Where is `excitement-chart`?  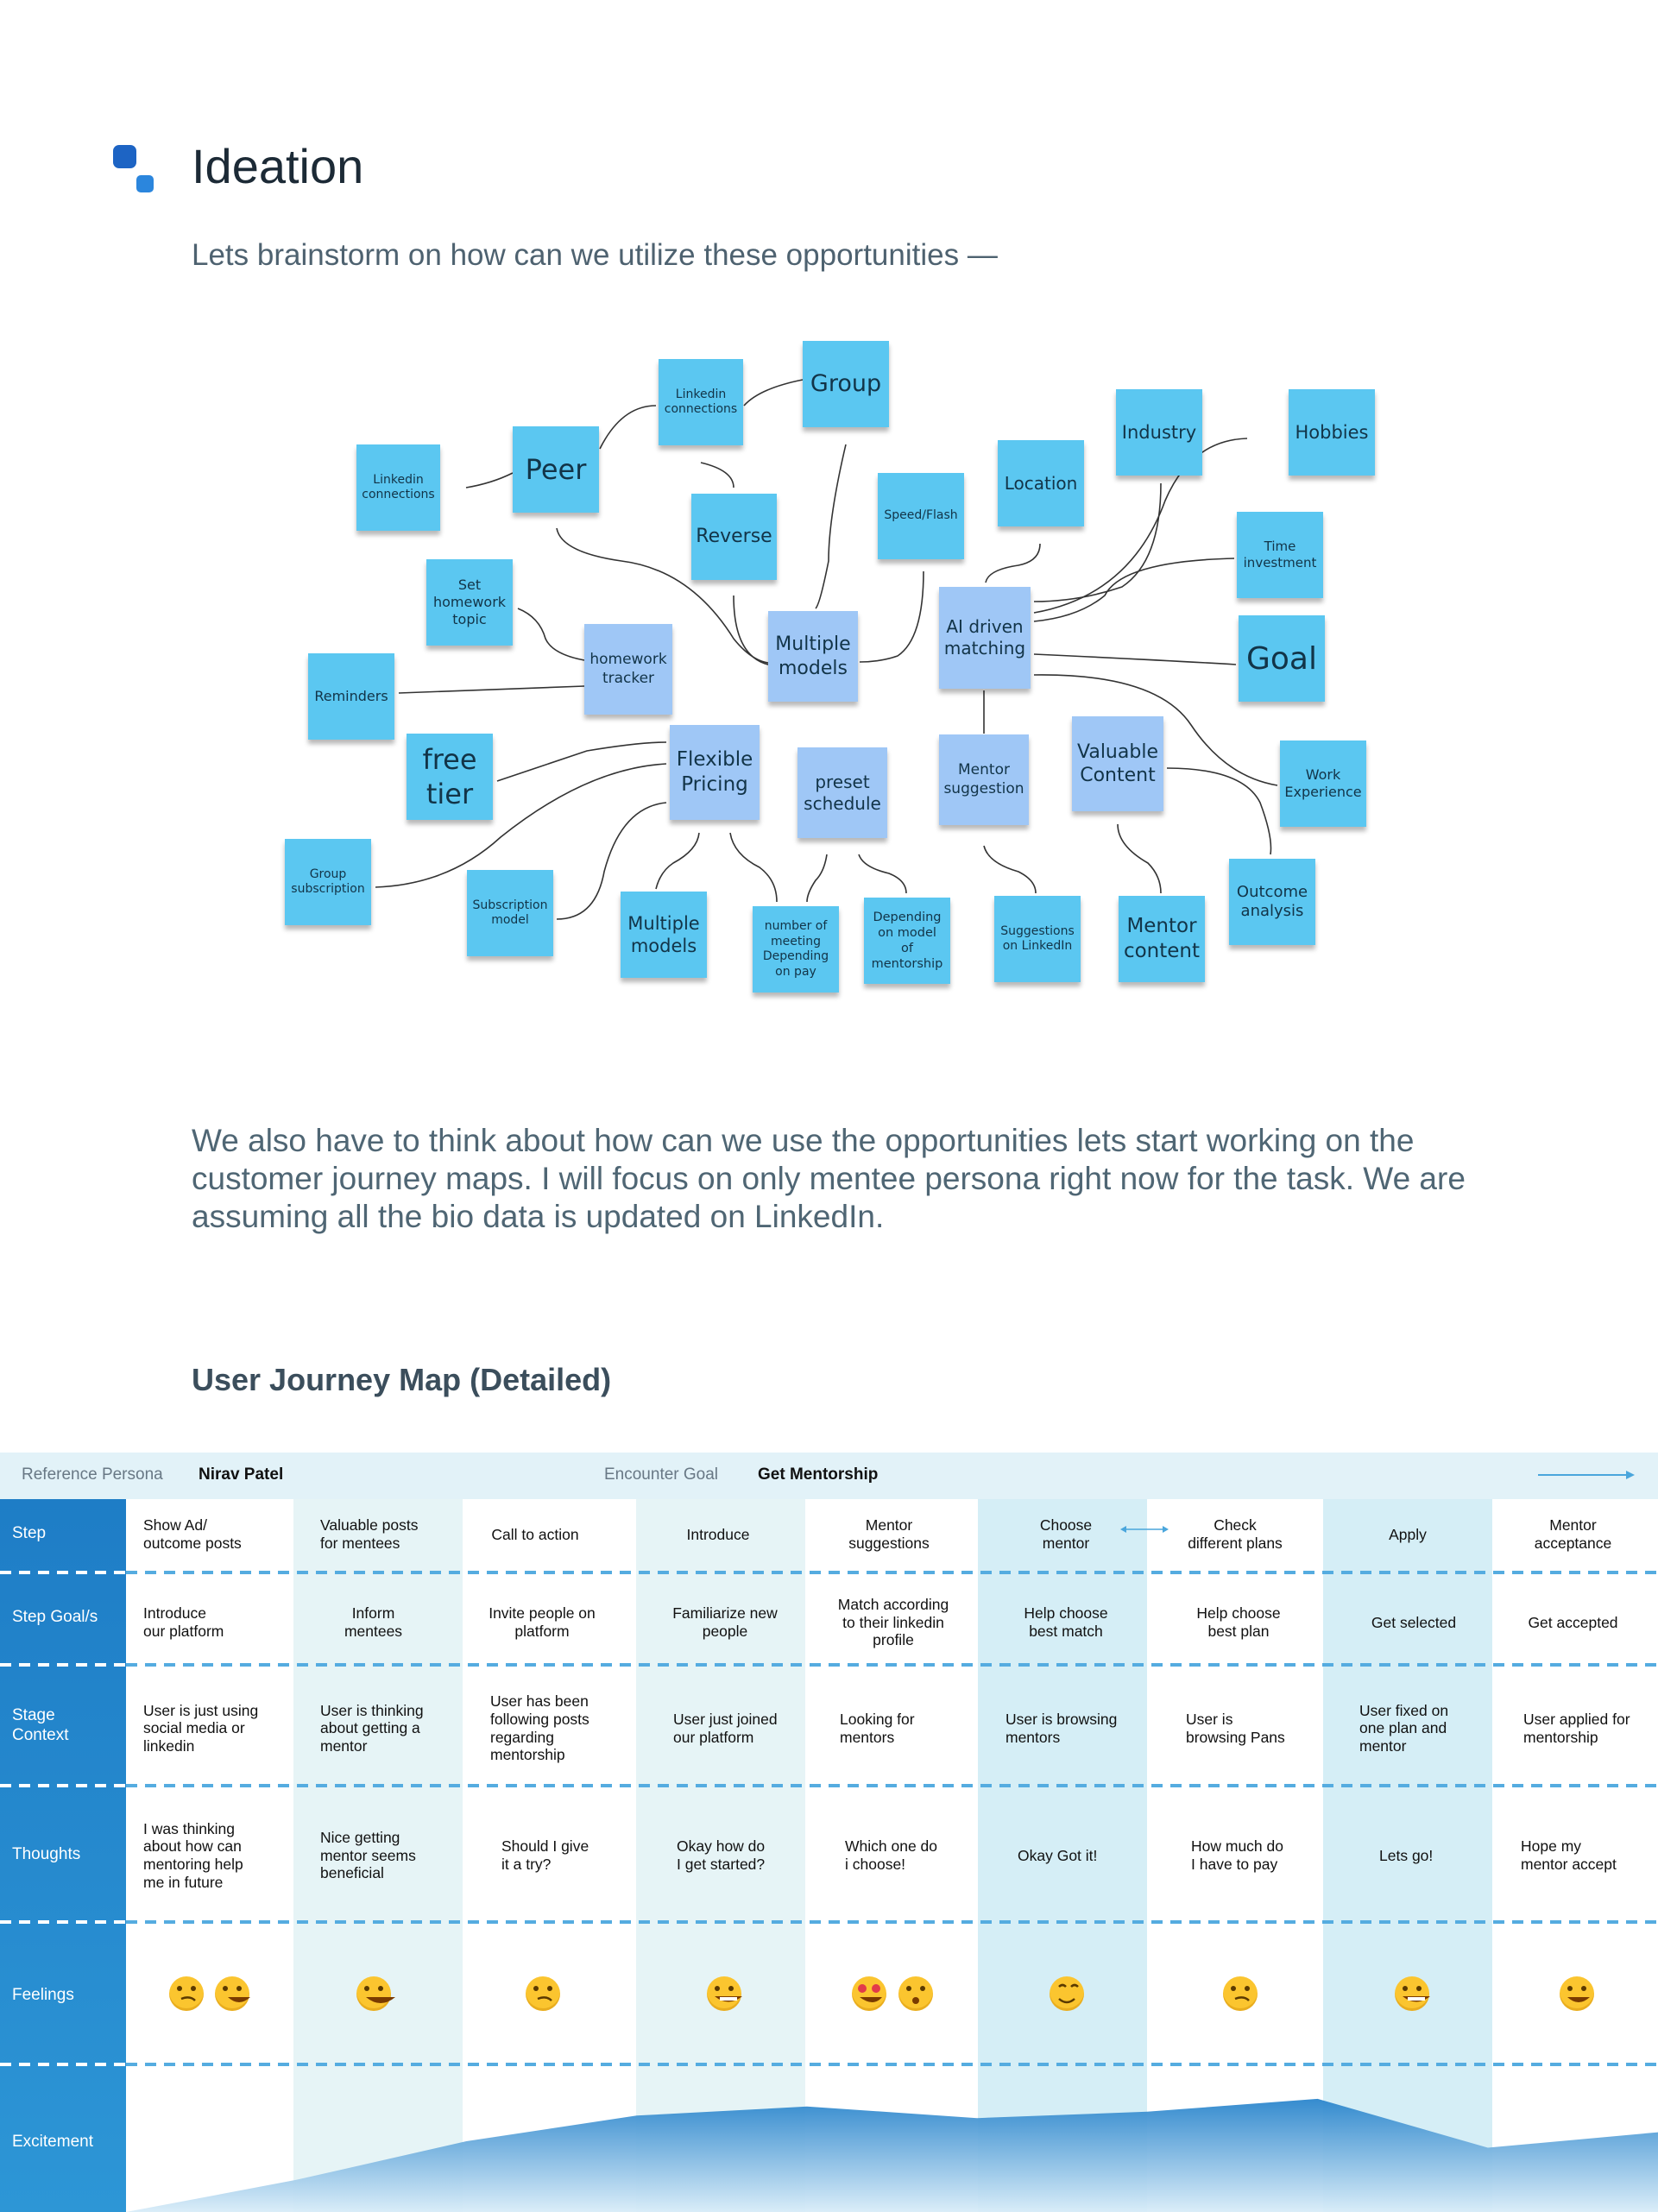 excitement-chart is located at coordinates (892, 2155).